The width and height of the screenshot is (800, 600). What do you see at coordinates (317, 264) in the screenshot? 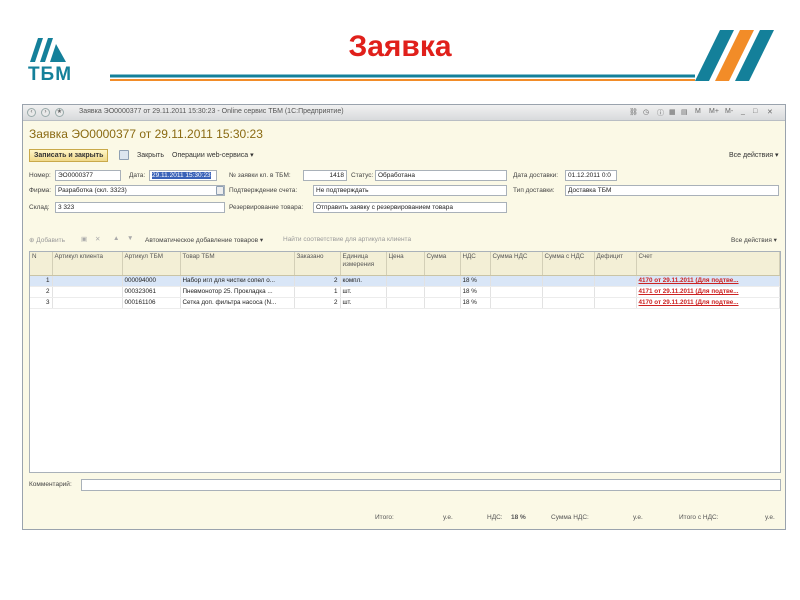
I see `column-header: Заказано` at bounding box center [317, 264].